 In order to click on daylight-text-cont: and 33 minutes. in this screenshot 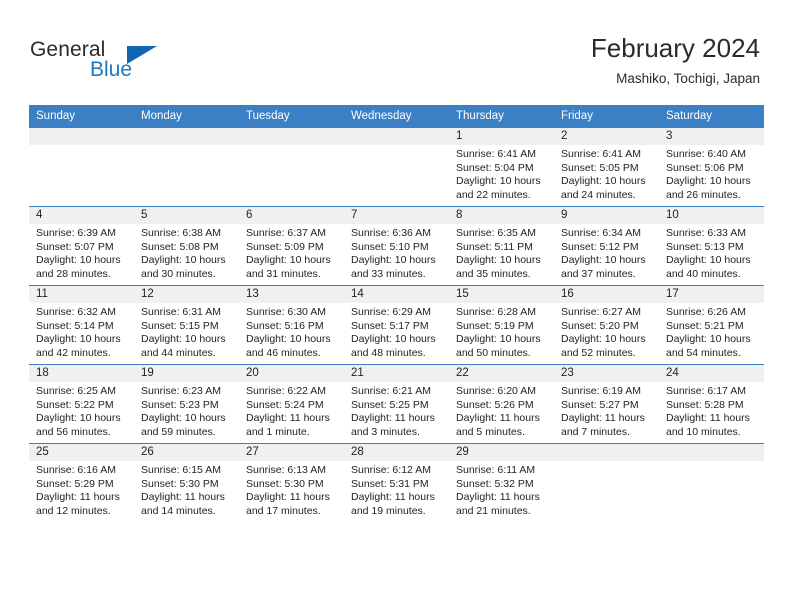, I will do `click(388, 273)`.